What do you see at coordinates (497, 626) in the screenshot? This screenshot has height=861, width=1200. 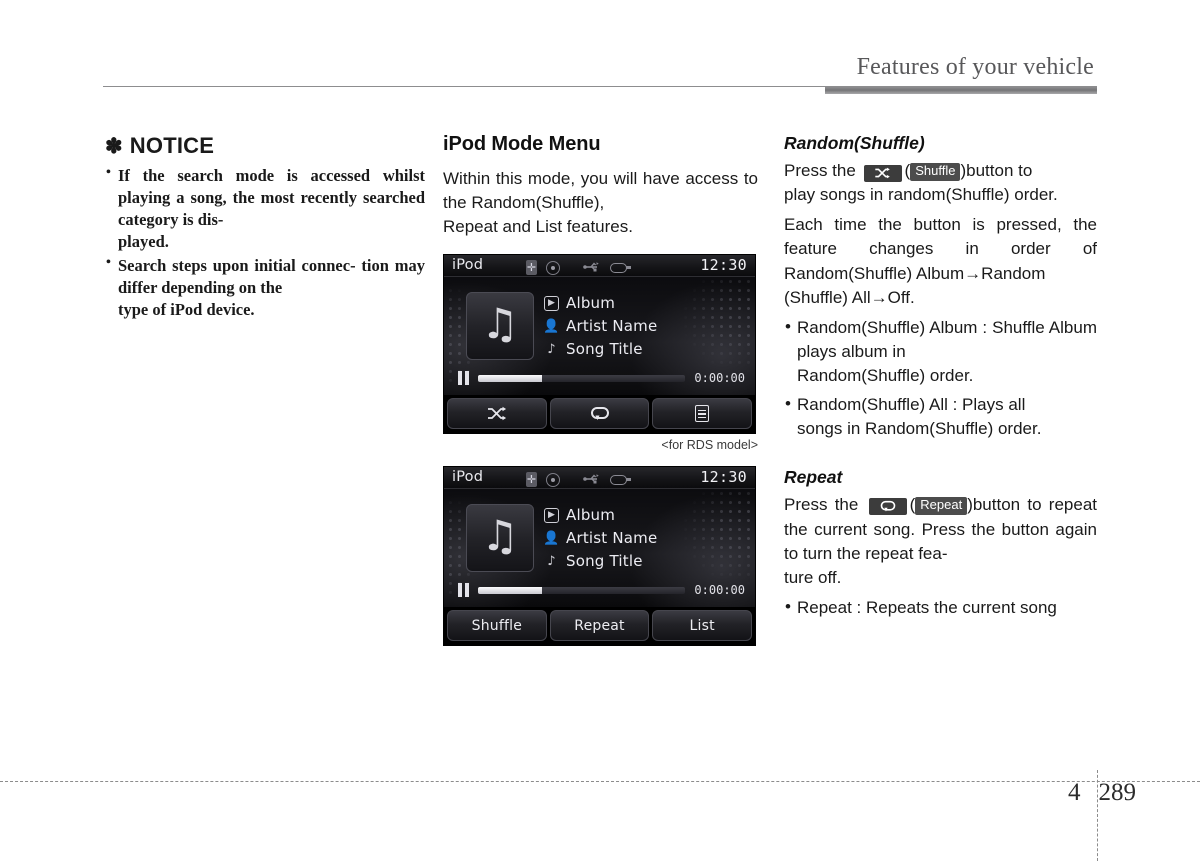 I see `softkey-shuffle: Shuffle` at bounding box center [497, 626].